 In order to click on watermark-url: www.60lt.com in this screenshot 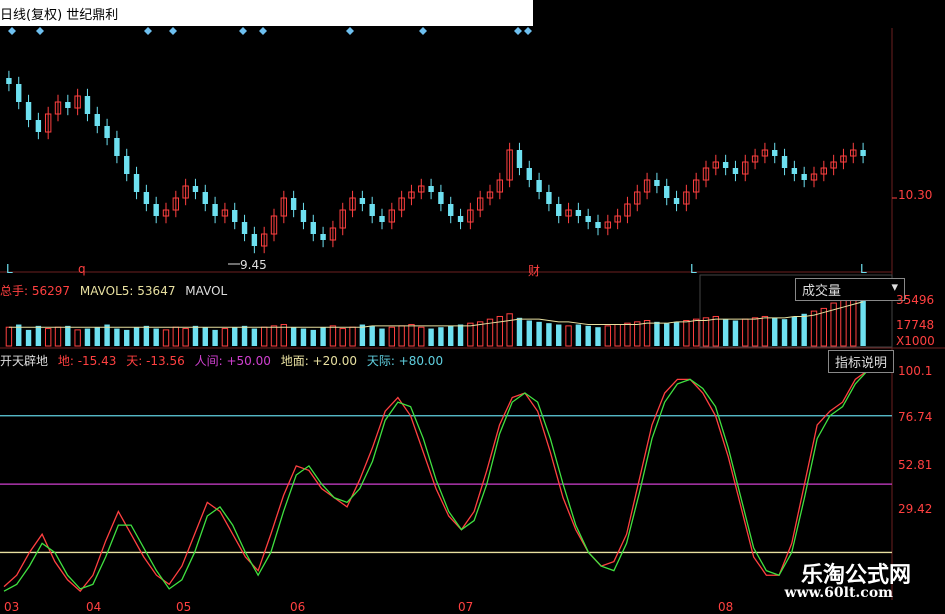, I will do `click(838, 593)`.